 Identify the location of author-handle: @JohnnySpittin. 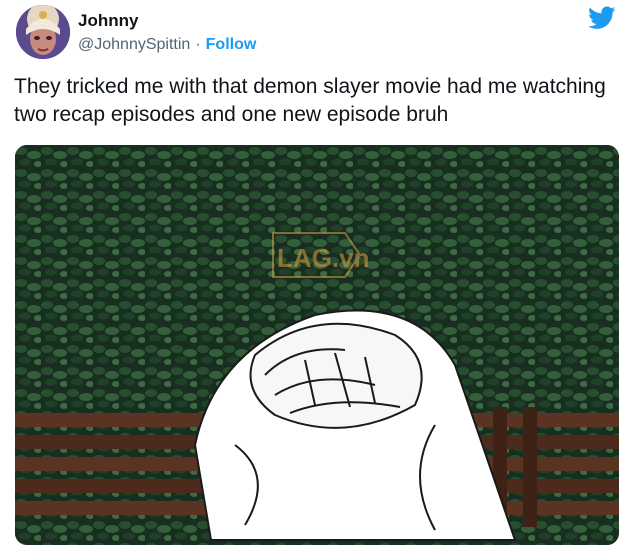
(134, 45).